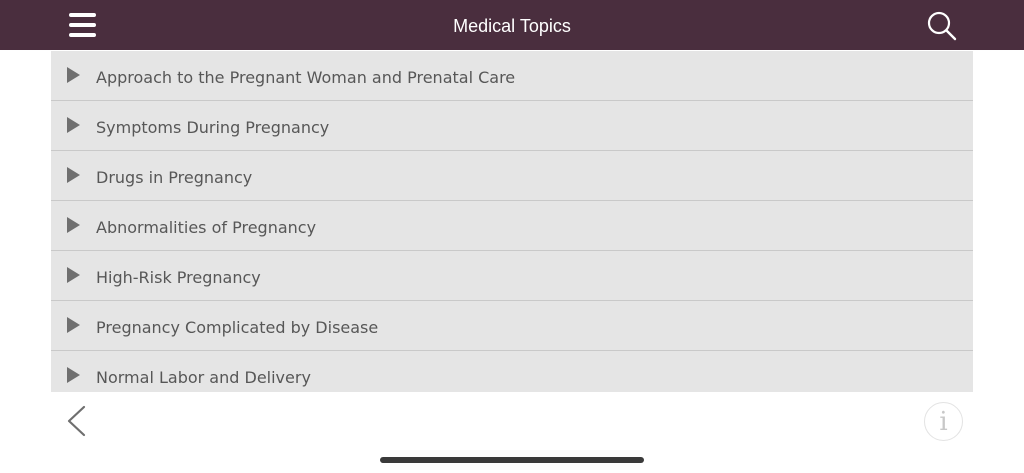 The image size is (1024, 473). I want to click on topic-label: Symptoms During Pregnancy, so click(213, 127).